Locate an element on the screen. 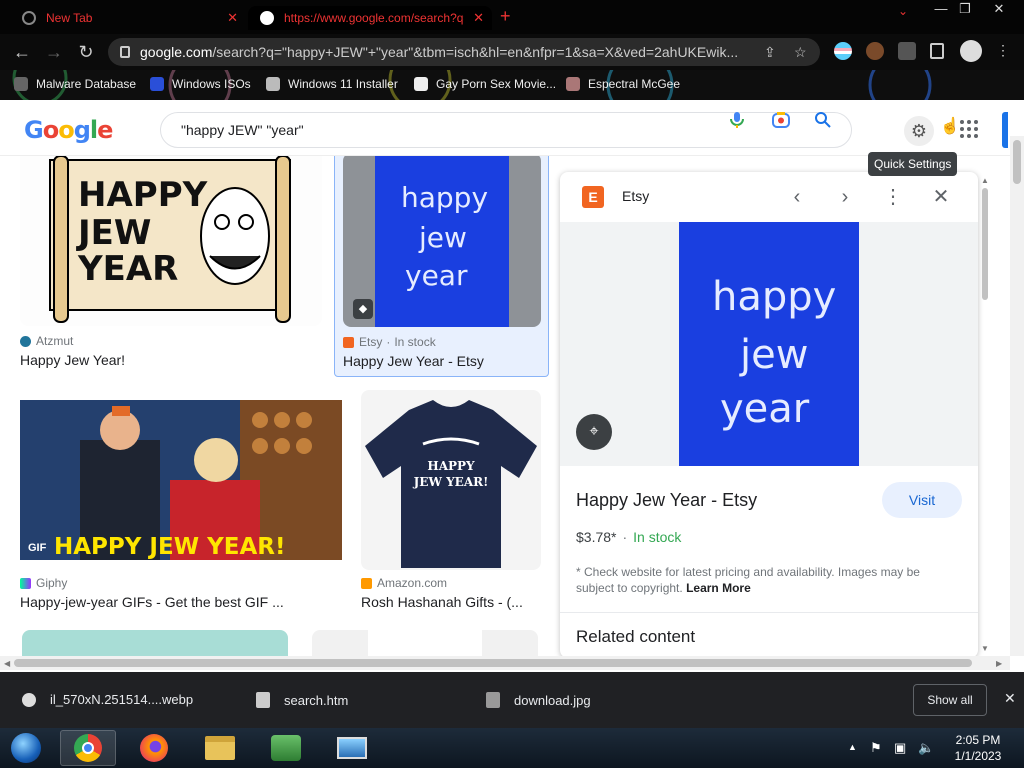 The height and width of the screenshot is (768, 1024). search-box: "happy JEW" "year" is located at coordinates (506, 130).